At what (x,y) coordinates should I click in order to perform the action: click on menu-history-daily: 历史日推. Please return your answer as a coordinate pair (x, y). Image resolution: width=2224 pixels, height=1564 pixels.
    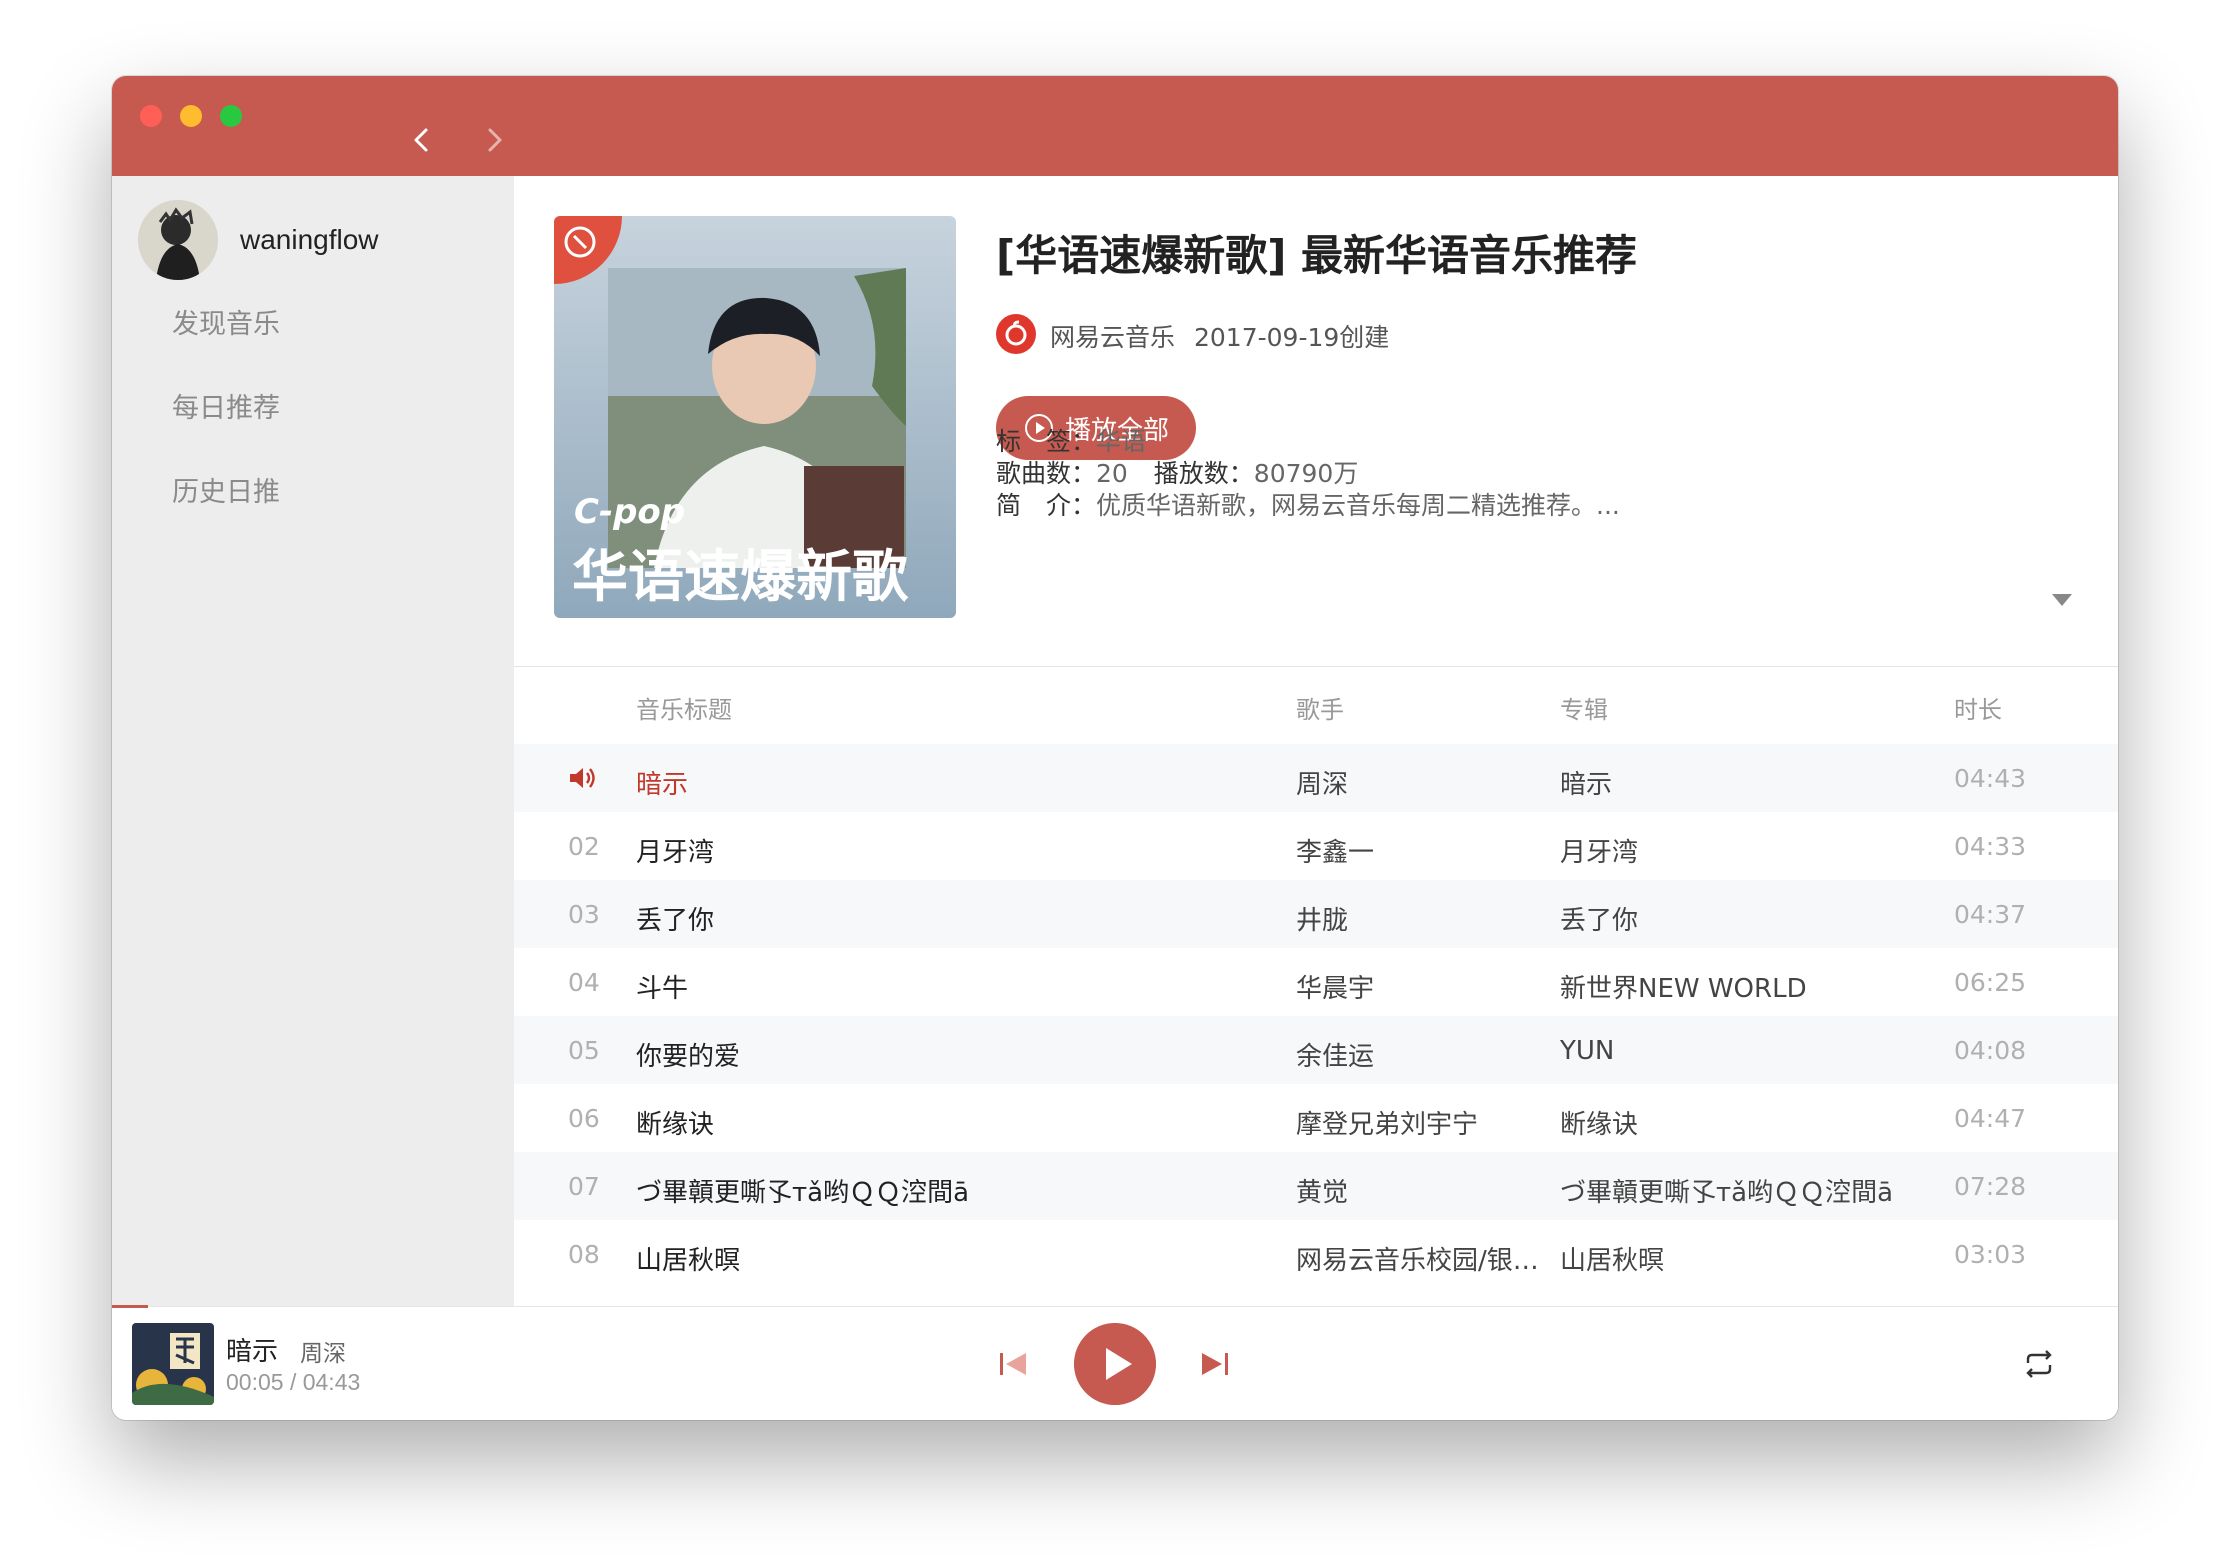
    Looking at the image, I should click on (226, 489).